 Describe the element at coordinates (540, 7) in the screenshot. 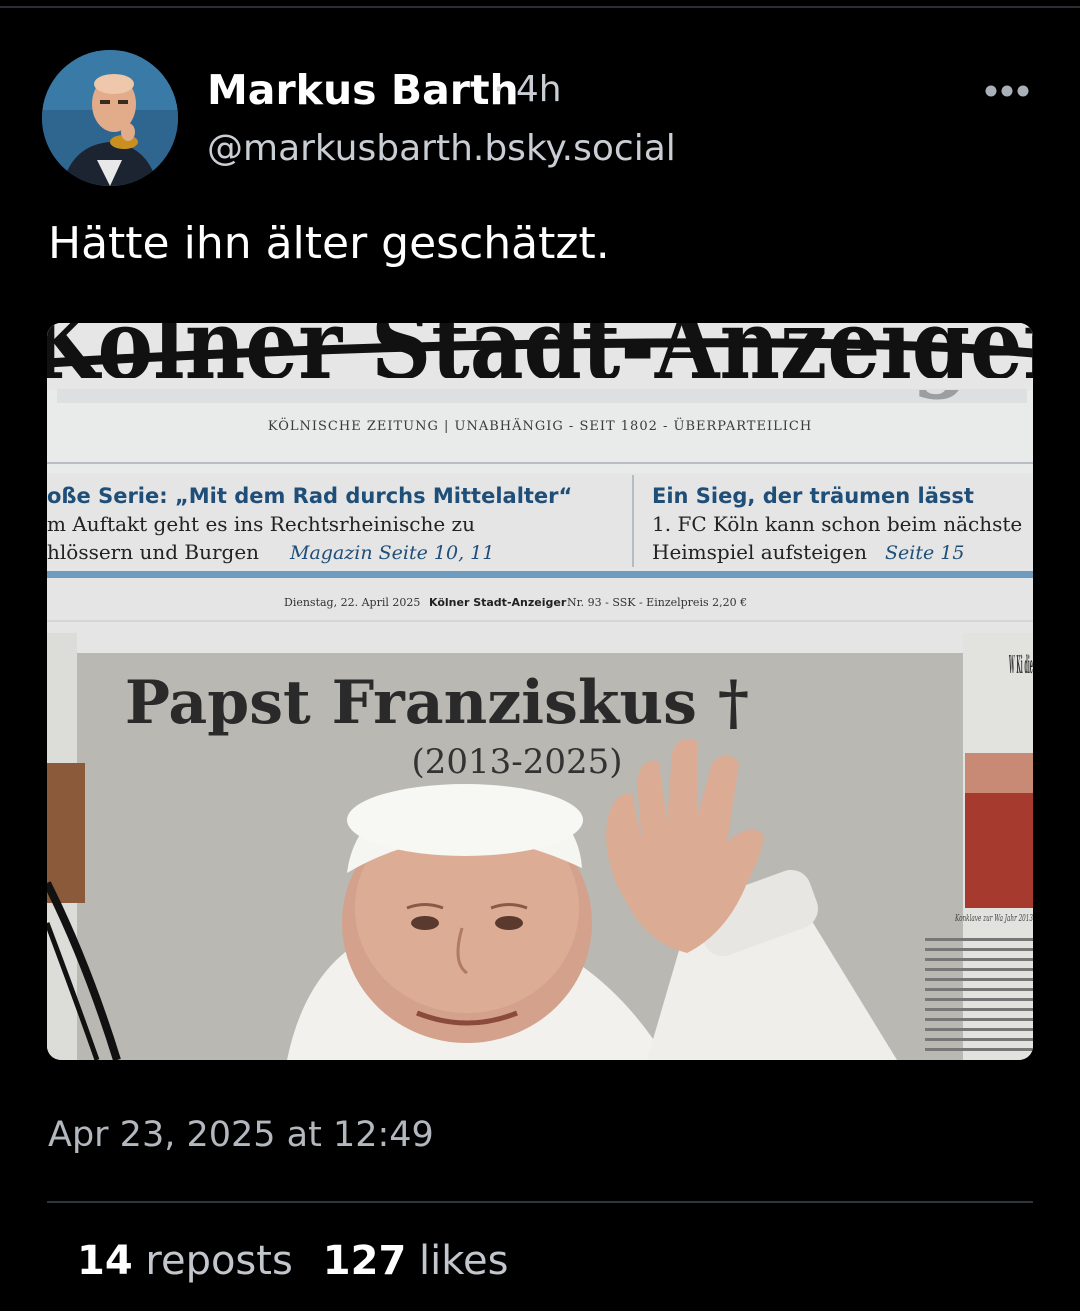

I see `top-divider` at that location.